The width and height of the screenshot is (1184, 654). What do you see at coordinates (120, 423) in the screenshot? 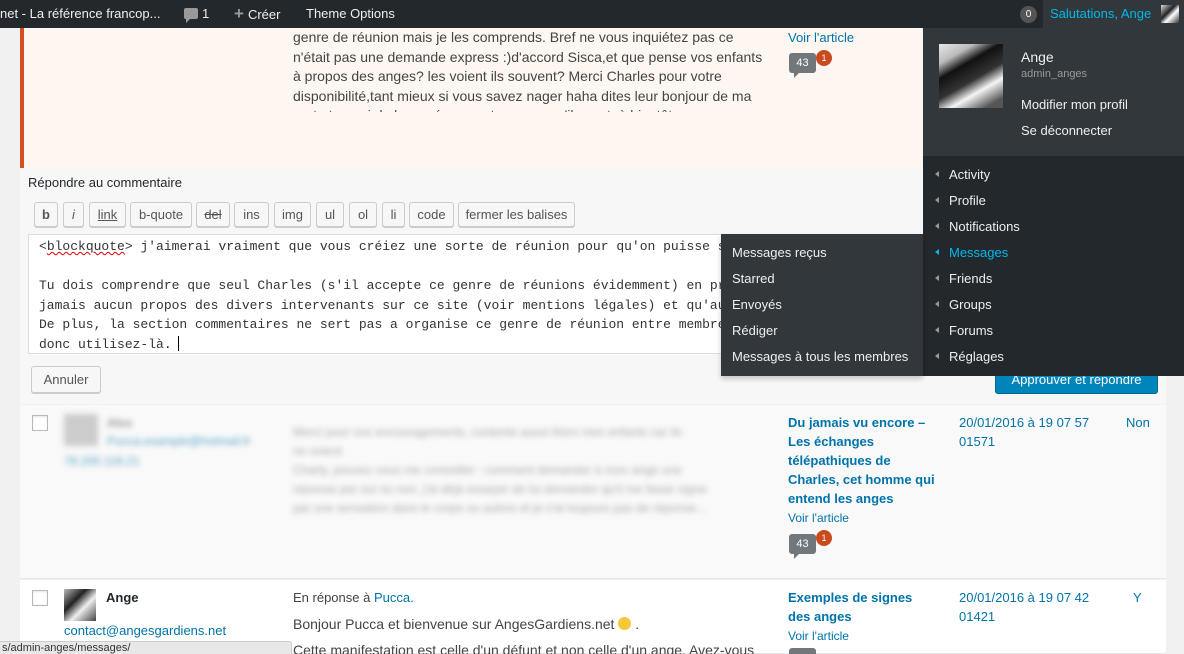
I see `author-name: Alex` at bounding box center [120, 423].